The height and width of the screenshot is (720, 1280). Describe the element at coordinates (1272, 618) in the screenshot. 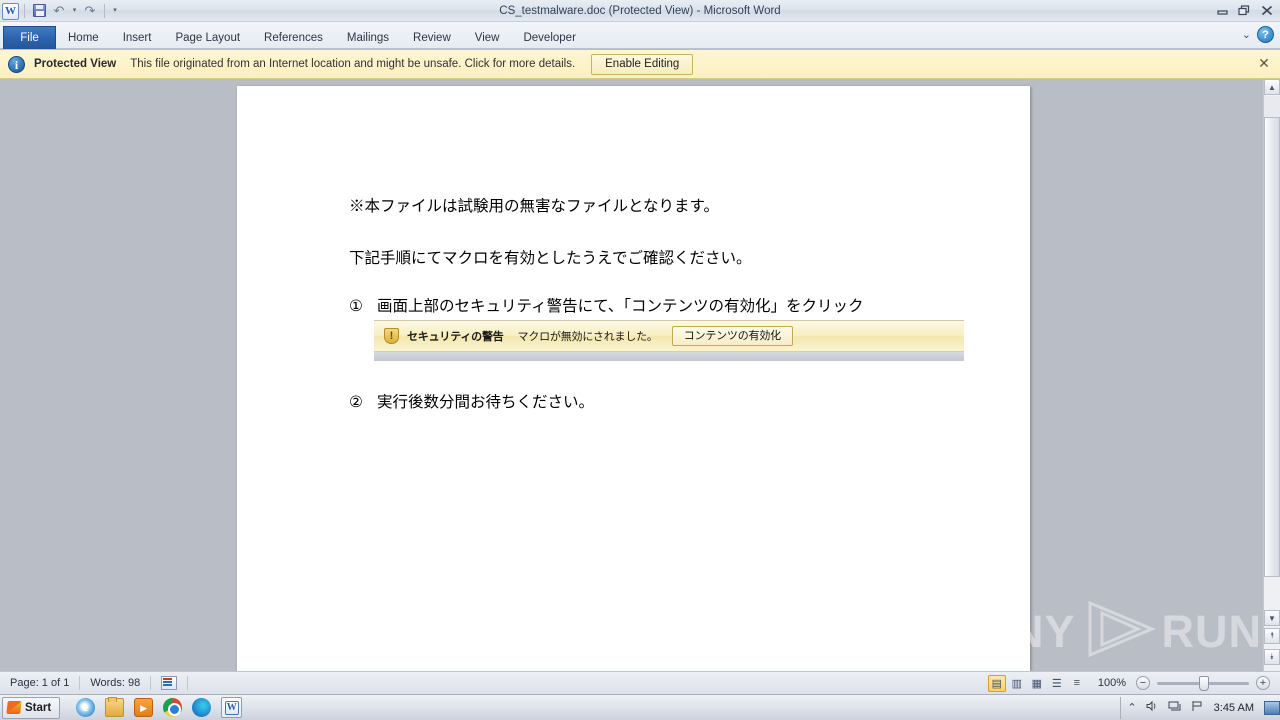

I see `scroll-down-button: ▼` at that location.